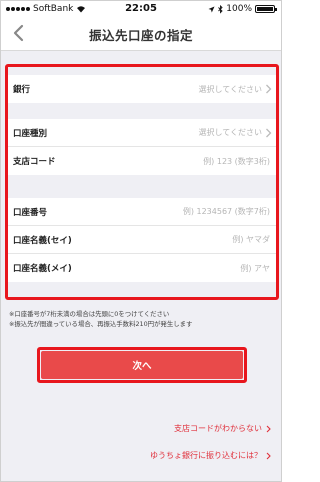 This screenshot has width=320, height=482. What do you see at coordinates (141, 9) in the screenshot?
I see `status-bar: SoftBank 22:05 100%` at bounding box center [141, 9].